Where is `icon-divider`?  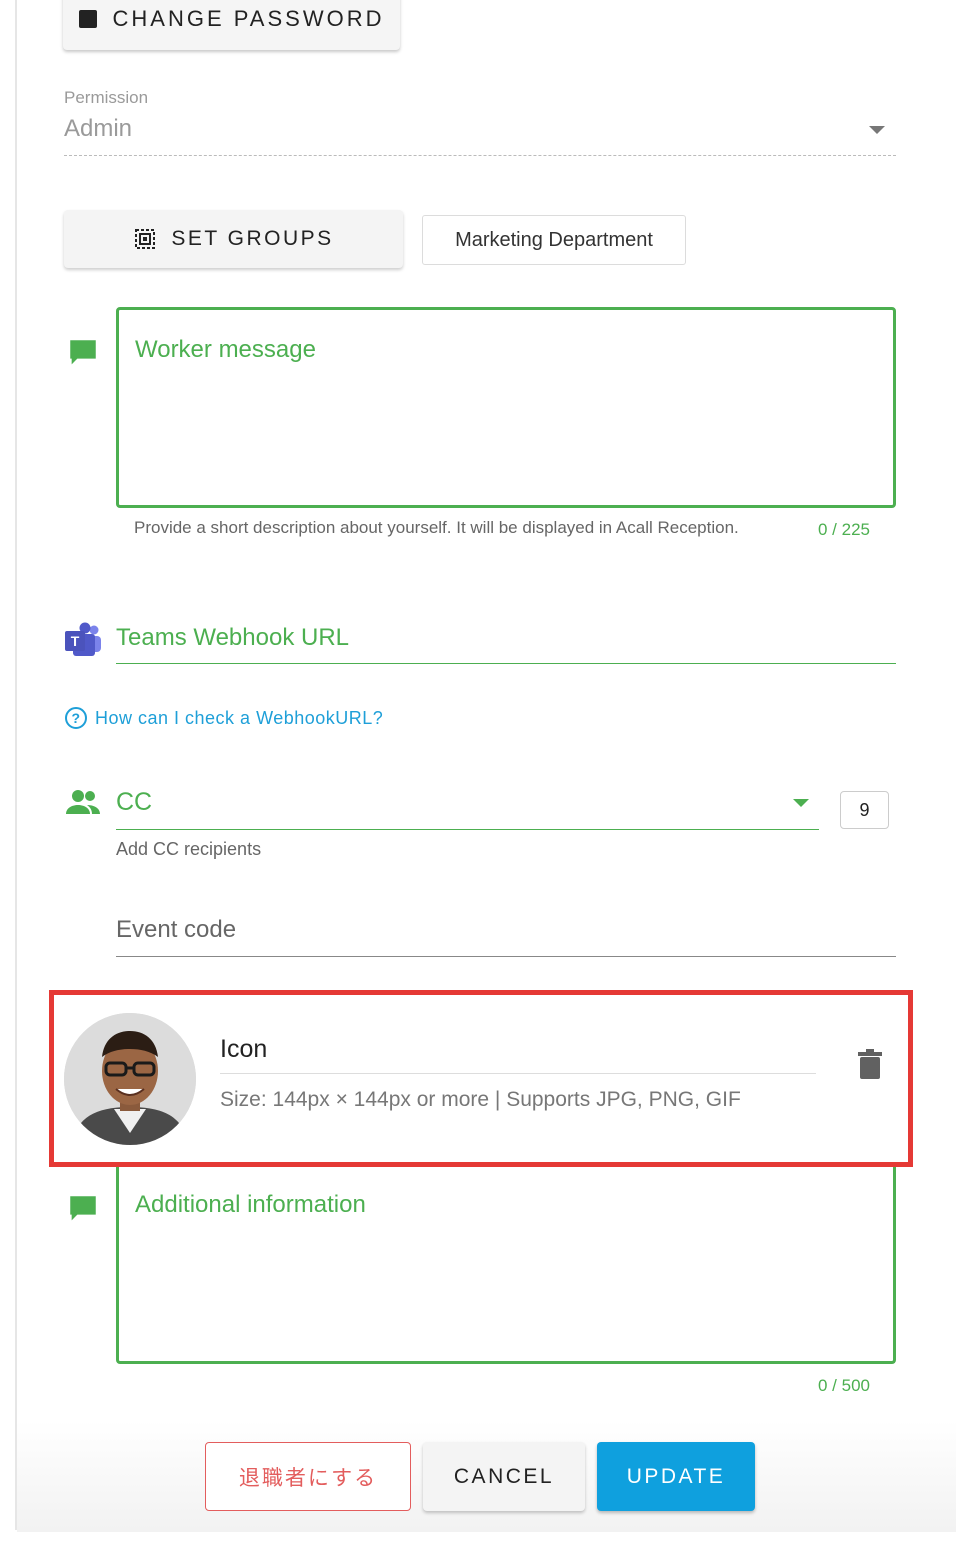
icon-divider is located at coordinates (518, 1073).